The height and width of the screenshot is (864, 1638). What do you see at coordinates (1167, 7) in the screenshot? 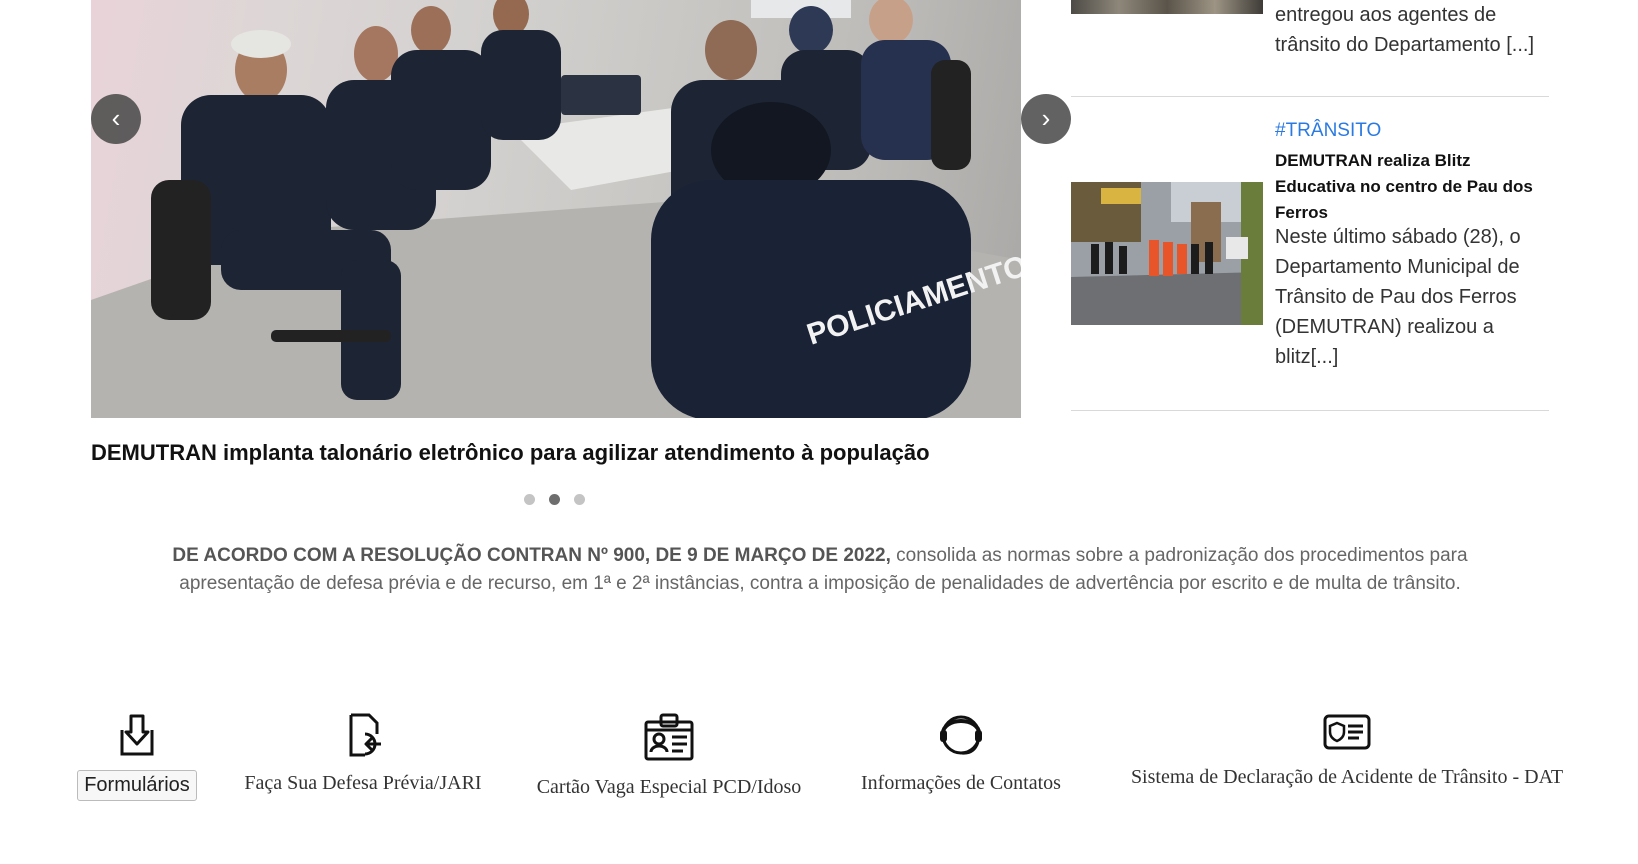
I see `previous-news-thumbnail` at bounding box center [1167, 7].